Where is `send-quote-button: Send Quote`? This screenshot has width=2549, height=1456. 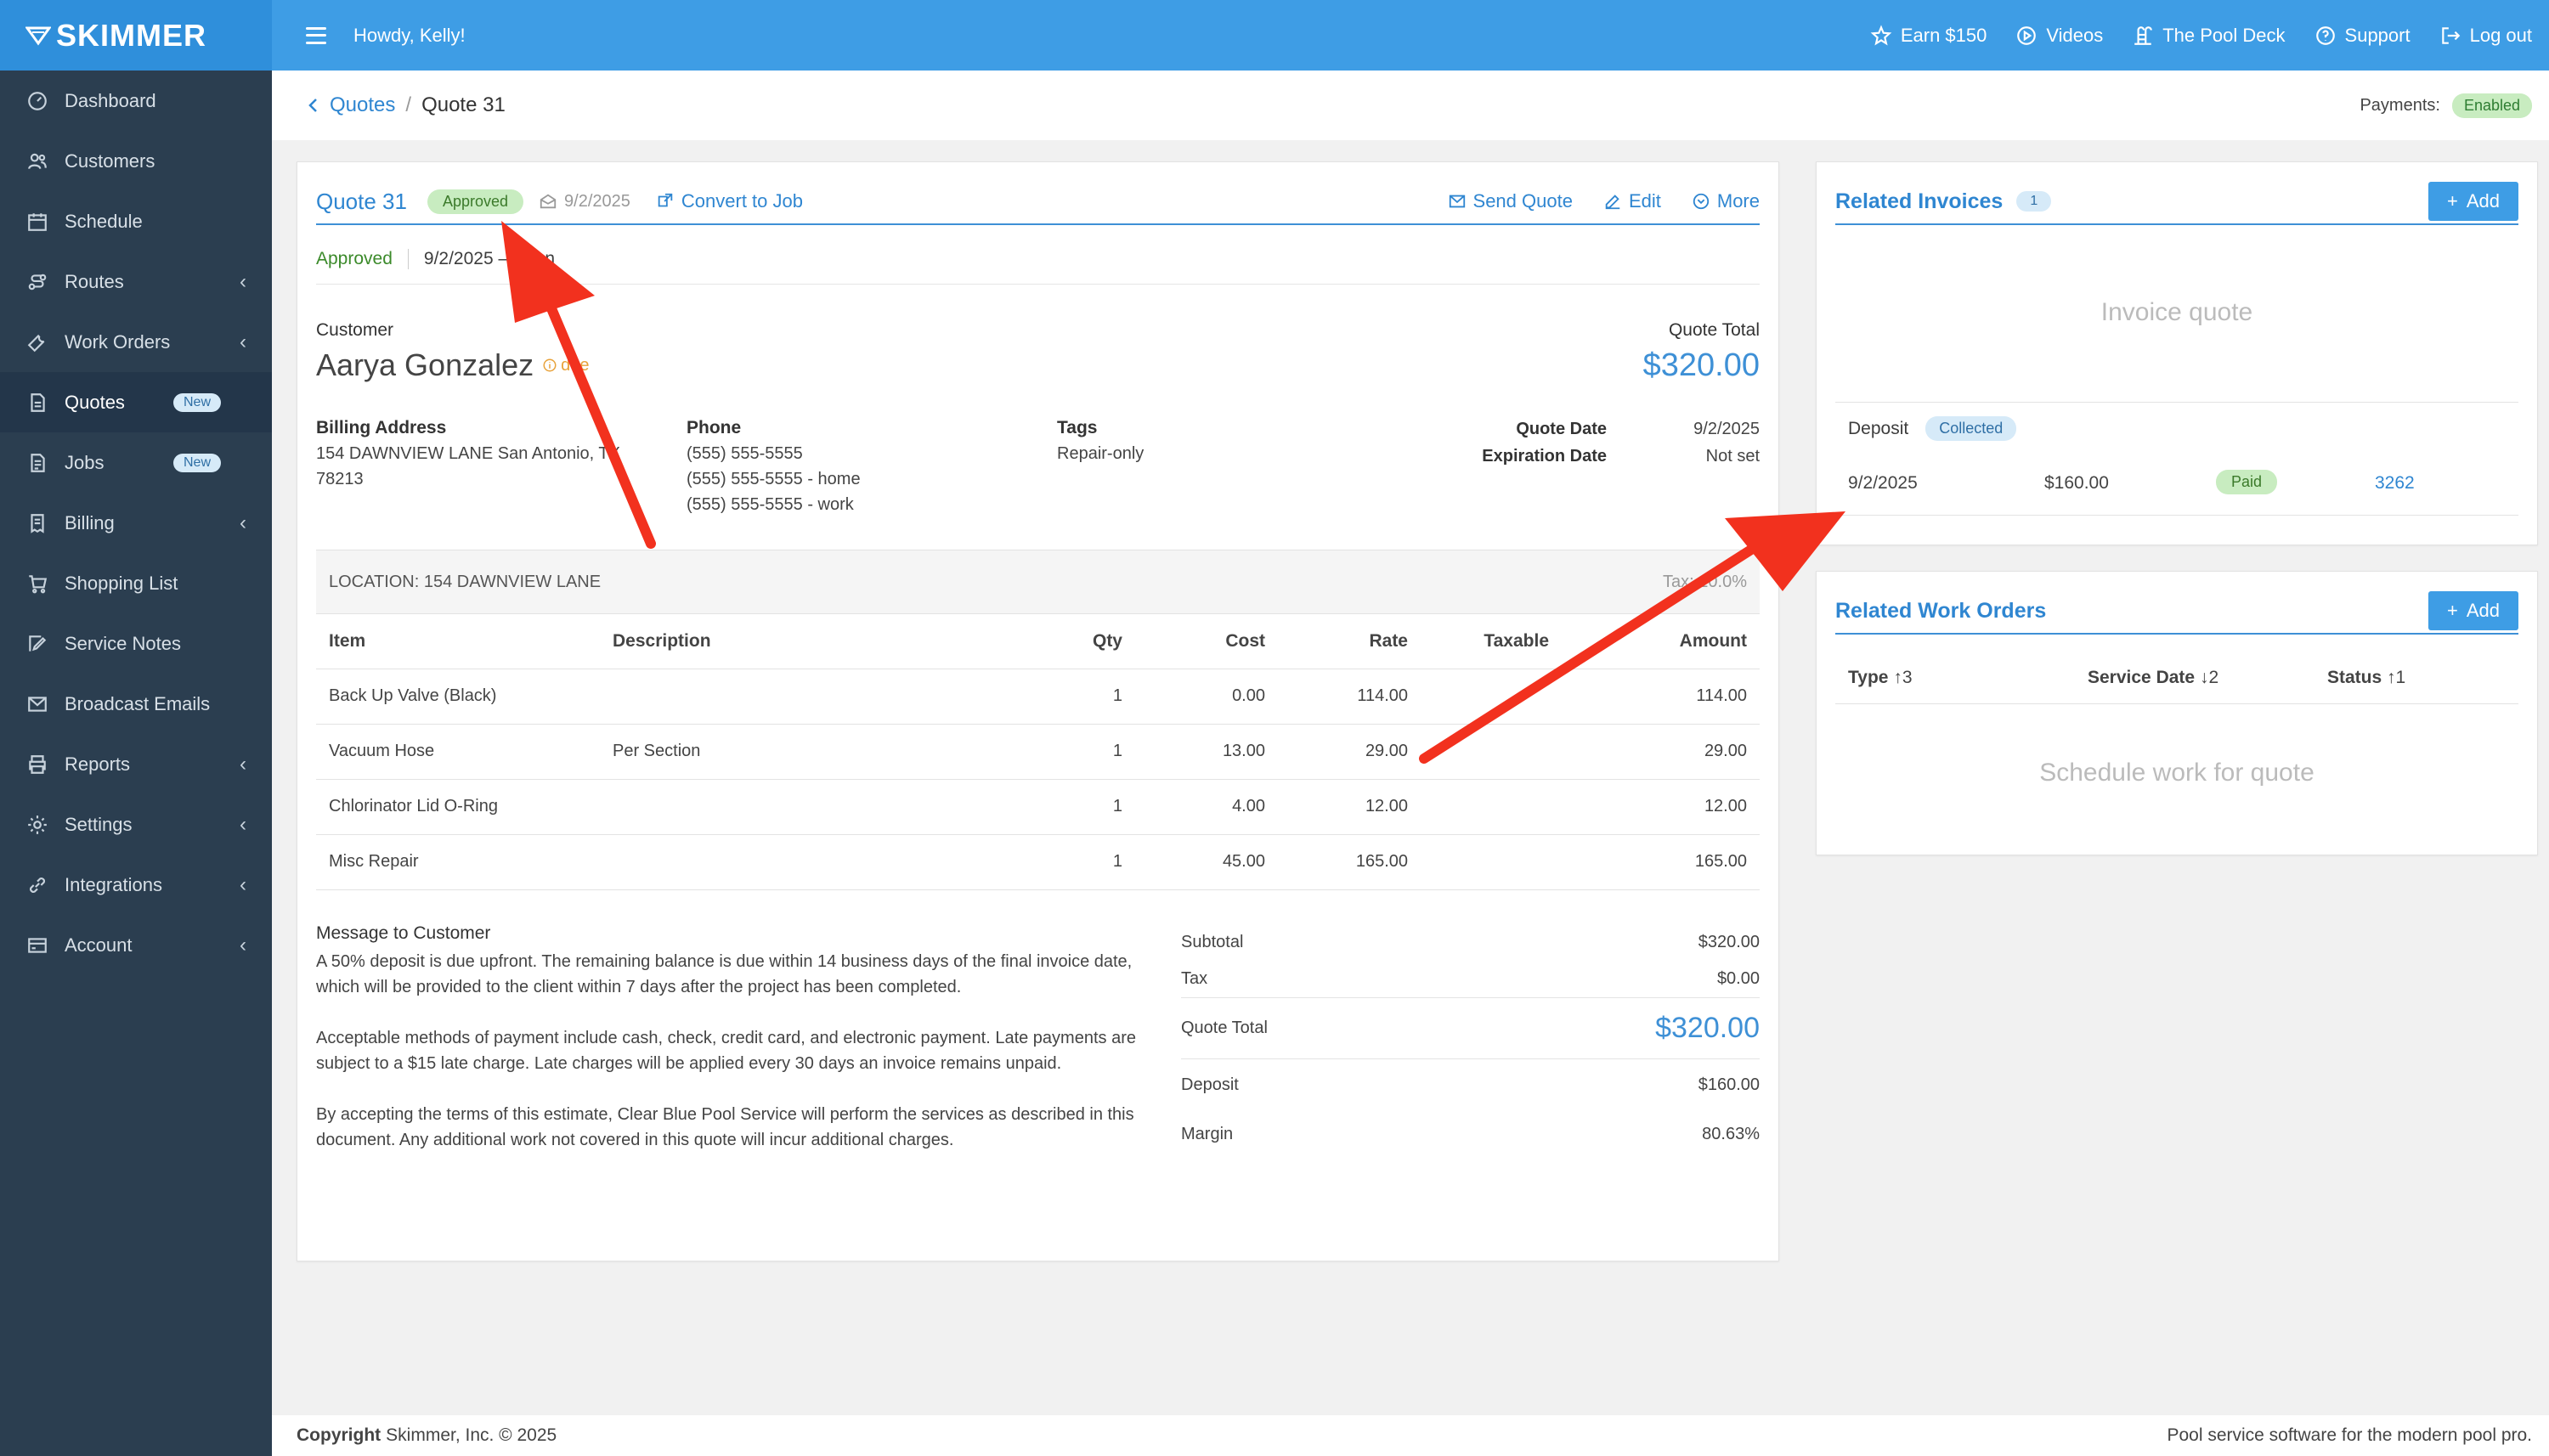 send-quote-button: Send Quote is located at coordinates (1510, 201).